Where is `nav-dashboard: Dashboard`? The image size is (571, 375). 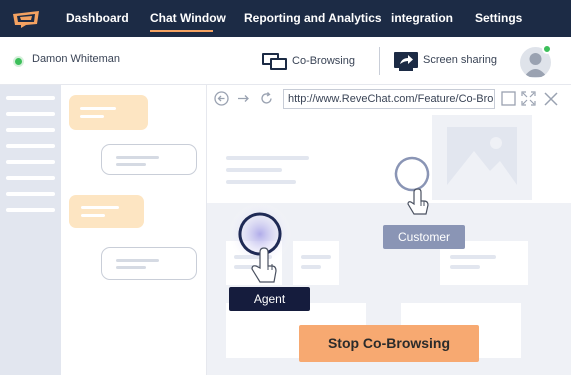 nav-dashboard: Dashboard is located at coordinates (97, 18).